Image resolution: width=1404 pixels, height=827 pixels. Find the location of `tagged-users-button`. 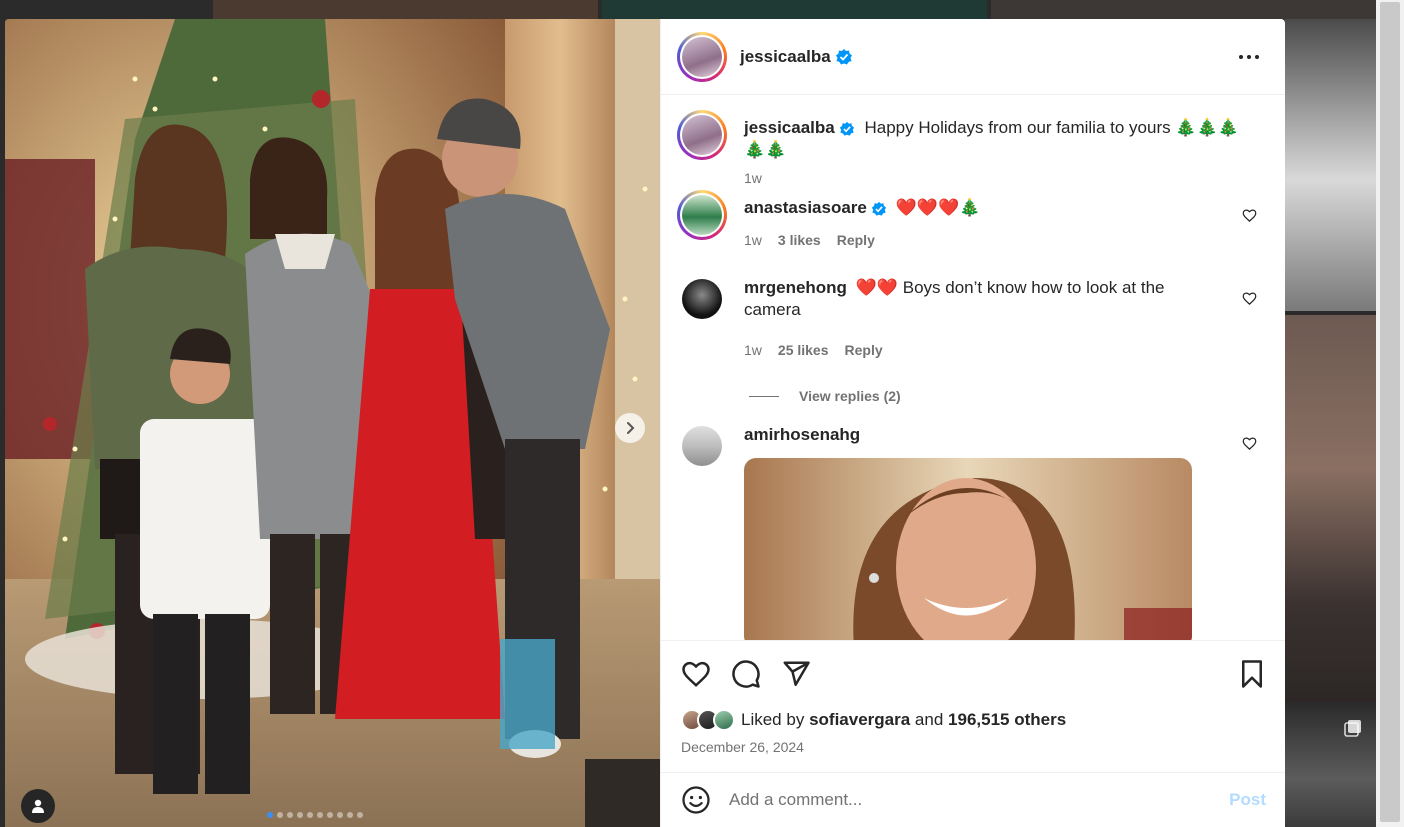

tagged-users-button is located at coordinates (38, 806).